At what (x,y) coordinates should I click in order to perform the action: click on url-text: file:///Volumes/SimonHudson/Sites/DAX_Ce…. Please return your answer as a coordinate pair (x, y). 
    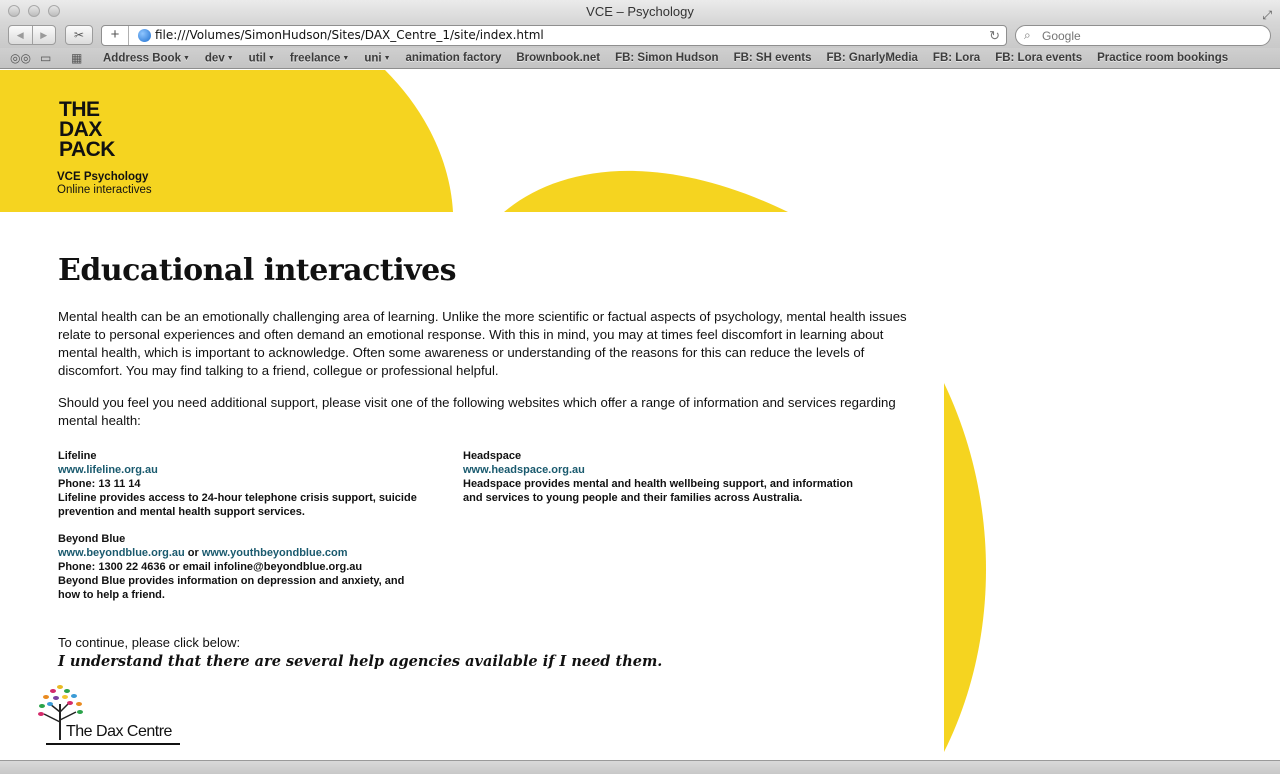
    Looking at the image, I should click on (349, 35).